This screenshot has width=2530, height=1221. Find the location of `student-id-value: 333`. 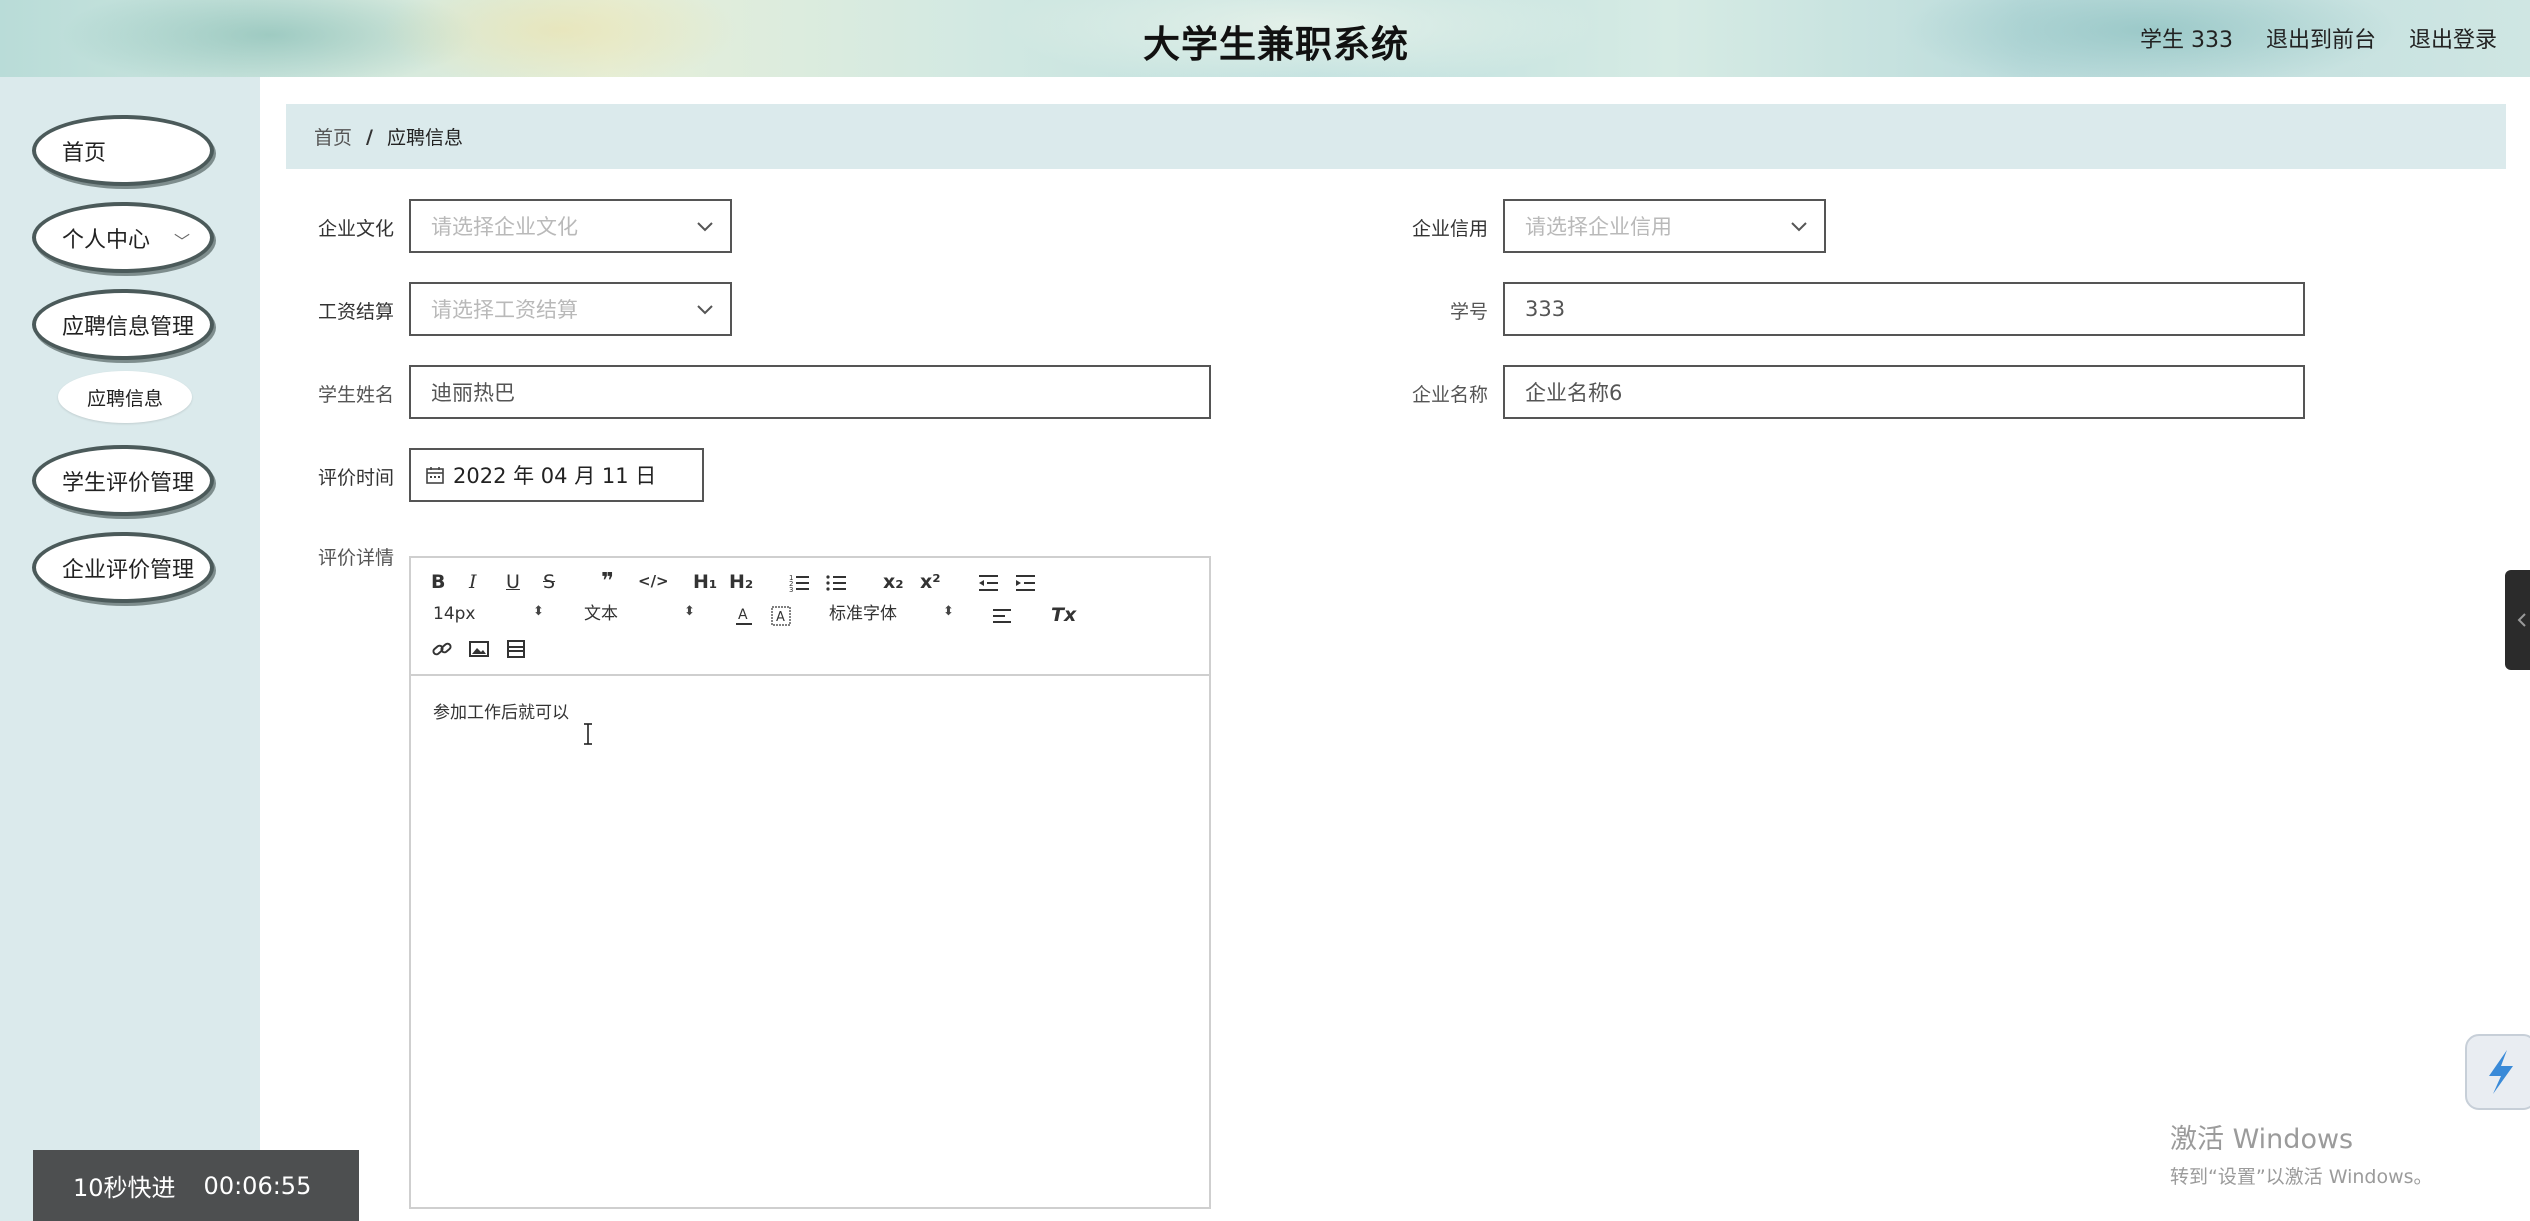

student-id-value: 333 is located at coordinates (1545, 309).